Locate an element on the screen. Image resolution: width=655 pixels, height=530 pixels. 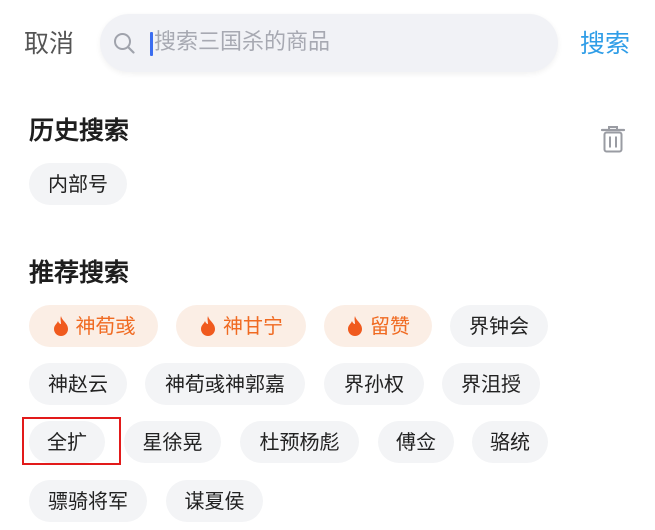
hot-tag: 留赞 is located at coordinates (378, 326).